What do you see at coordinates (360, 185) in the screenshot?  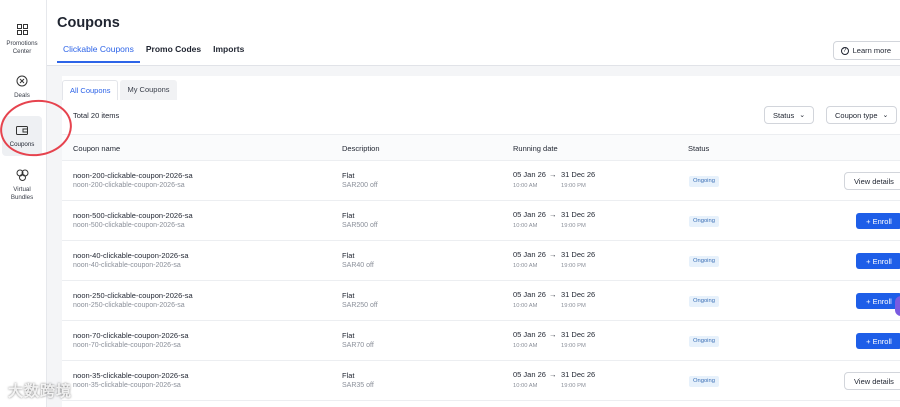 I see `description-amount: SAR200 off` at bounding box center [360, 185].